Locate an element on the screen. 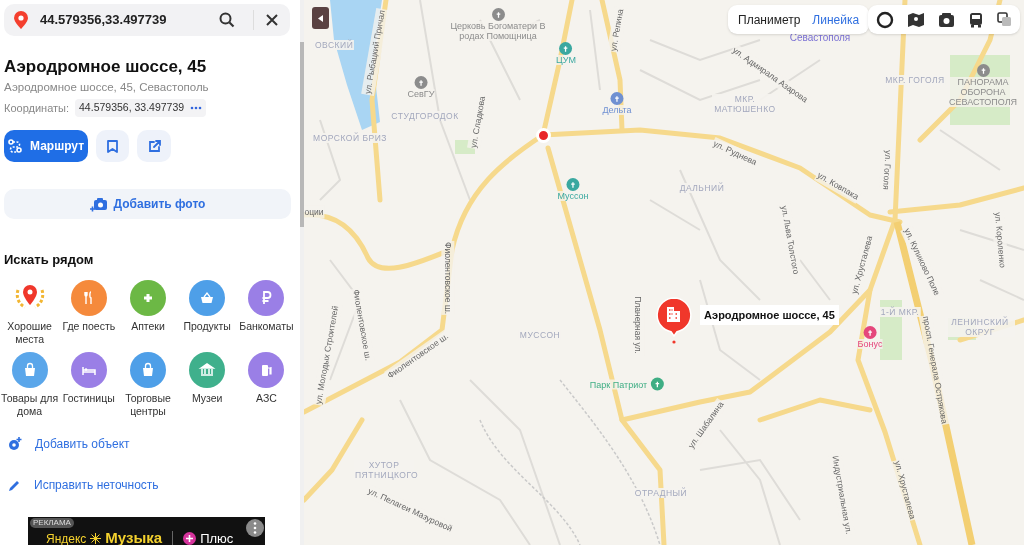 Image resolution: width=1024 pixels, height=545 pixels. district-label: МУССОН is located at coordinates (540, 335).